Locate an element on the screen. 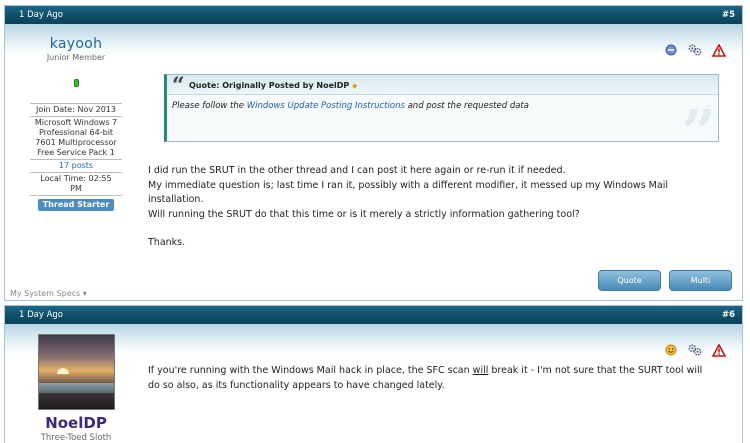 Image resolution: width=750 pixels, height=443 pixels. username-link: NoelDP is located at coordinates (76, 423).